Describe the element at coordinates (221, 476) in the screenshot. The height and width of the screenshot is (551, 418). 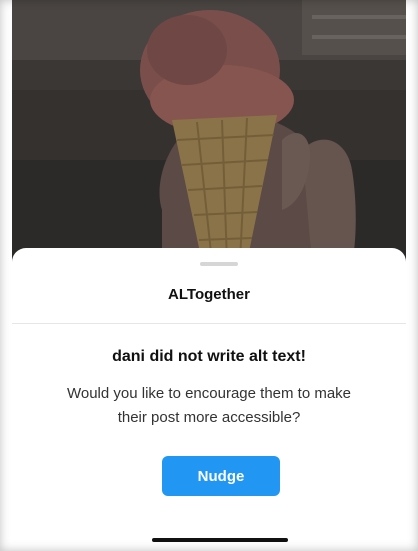
I see `nudge-button: Nudge` at that location.